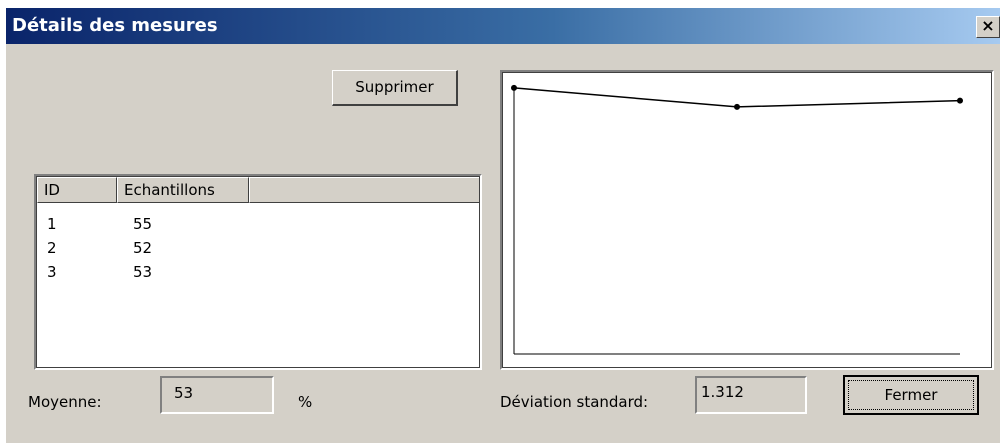 Image resolution: width=1000 pixels, height=443 pixels. Describe the element at coordinates (65, 402) in the screenshot. I see `mean-label: Moyenne:` at that location.